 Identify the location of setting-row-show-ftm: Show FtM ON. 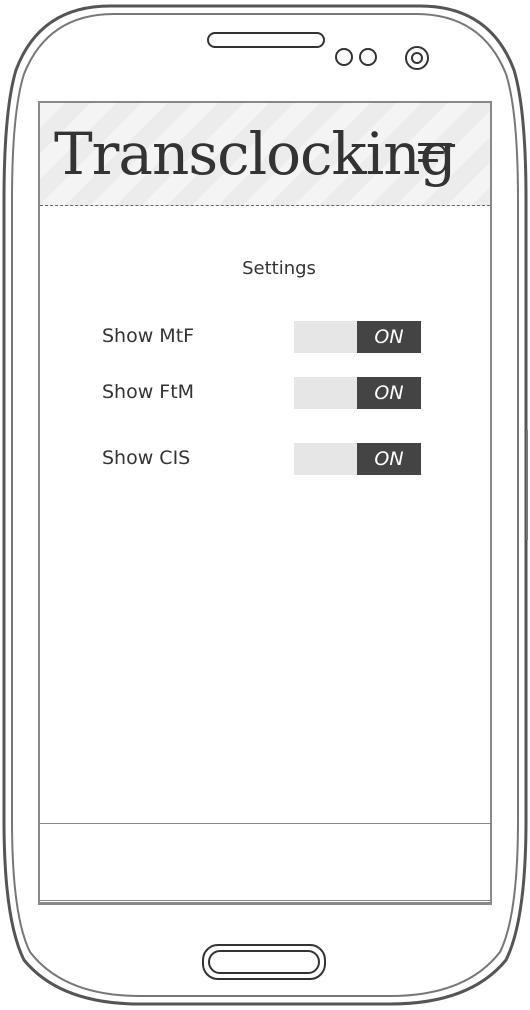
(267, 394).